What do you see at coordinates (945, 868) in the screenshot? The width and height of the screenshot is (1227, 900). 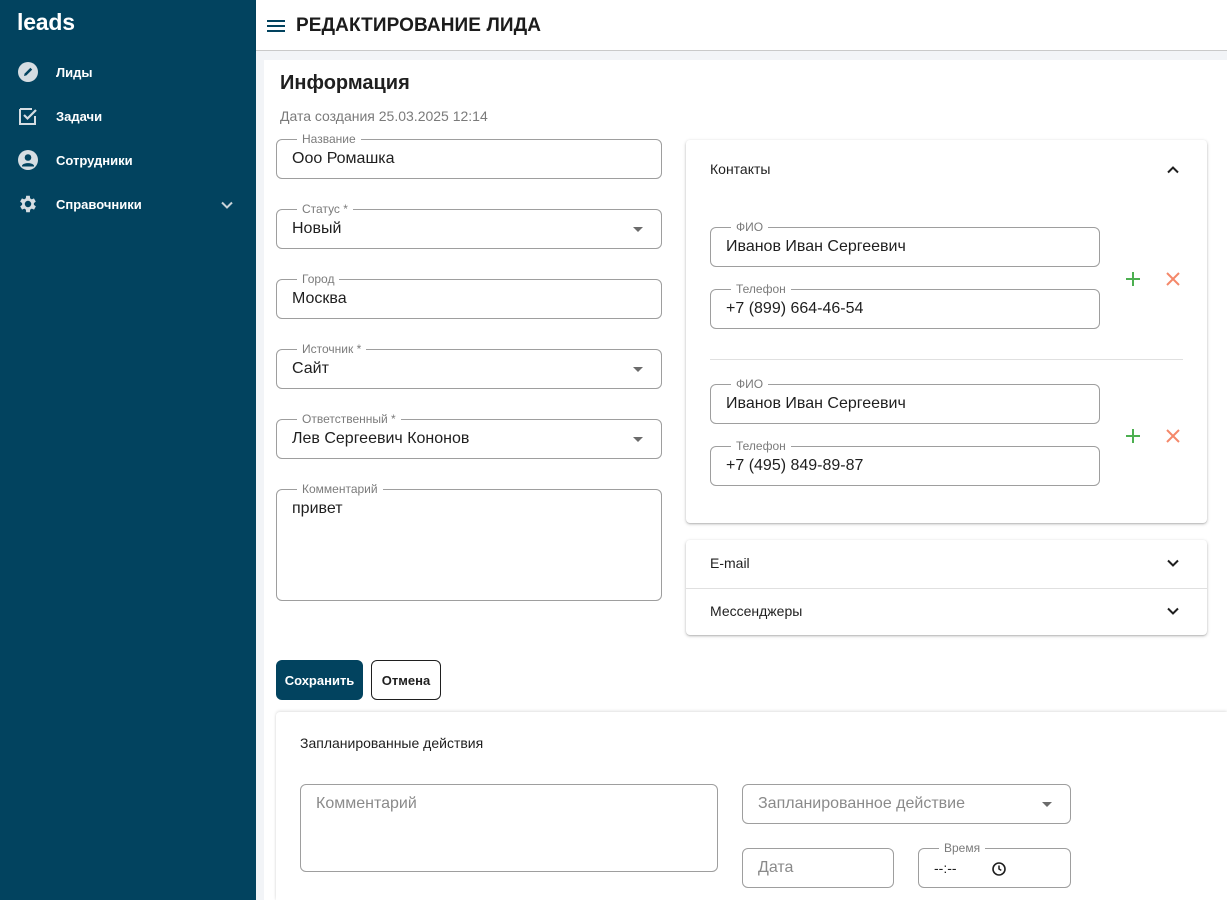 I see `time-value: --:--` at bounding box center [945, 868].